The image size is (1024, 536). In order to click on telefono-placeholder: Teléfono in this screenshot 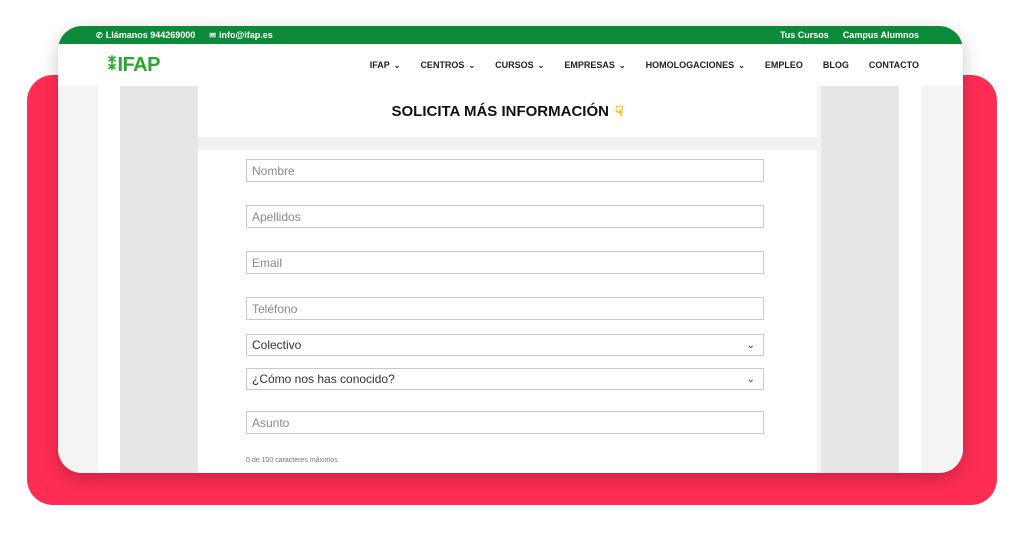, I will do `click(275, 308)`.